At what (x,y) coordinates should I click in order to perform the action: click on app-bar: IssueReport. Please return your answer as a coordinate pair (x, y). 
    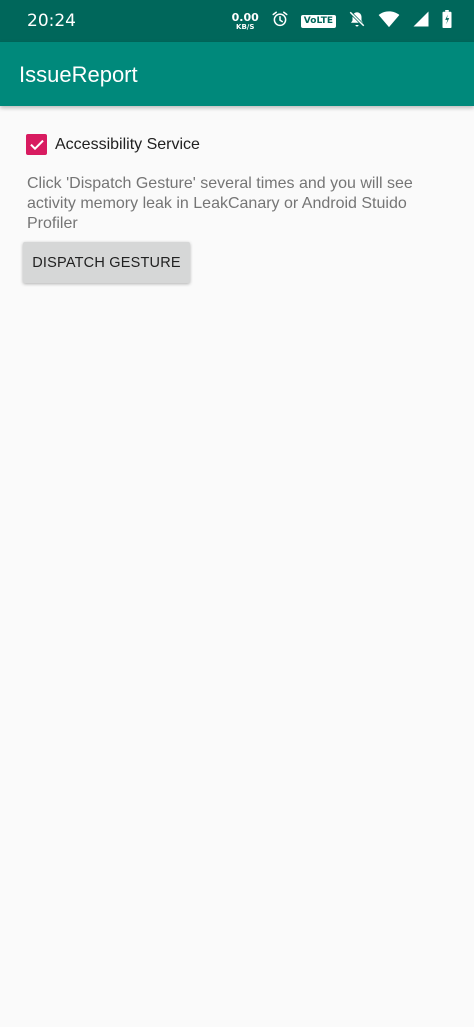
    Looking at the image, I should click on (237, 74).